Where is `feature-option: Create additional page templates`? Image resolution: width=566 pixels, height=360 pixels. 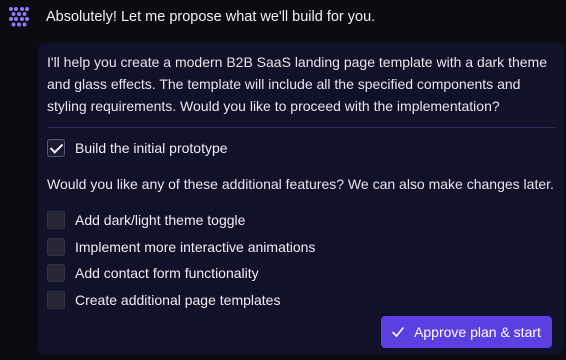
feature-option: Create additional page templates is located at coordinates (301, 300).